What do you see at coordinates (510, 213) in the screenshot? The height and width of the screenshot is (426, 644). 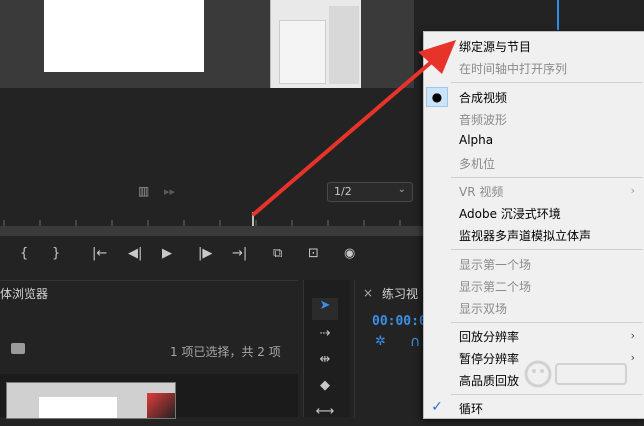 I see `menu-item-immersive: Adobe 沉浸式环境` at bounding box center [510, 213].